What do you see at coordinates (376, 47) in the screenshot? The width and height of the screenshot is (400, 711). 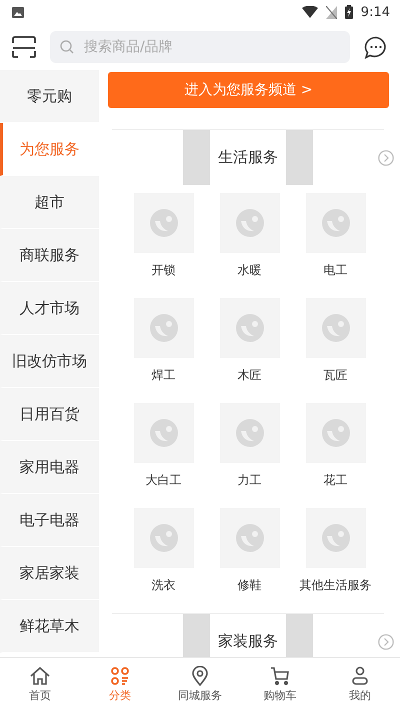 I see `chat-icon` at bounding box center [376, 47].